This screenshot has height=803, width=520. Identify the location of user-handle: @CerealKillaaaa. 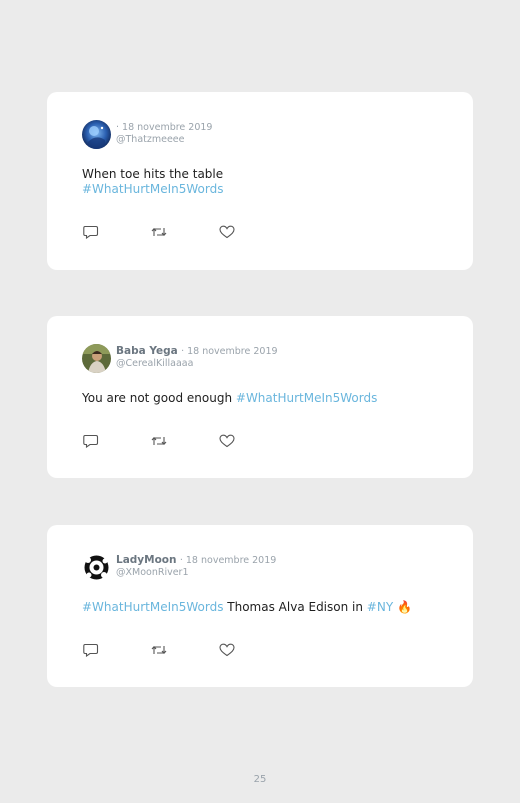
(197, 364).